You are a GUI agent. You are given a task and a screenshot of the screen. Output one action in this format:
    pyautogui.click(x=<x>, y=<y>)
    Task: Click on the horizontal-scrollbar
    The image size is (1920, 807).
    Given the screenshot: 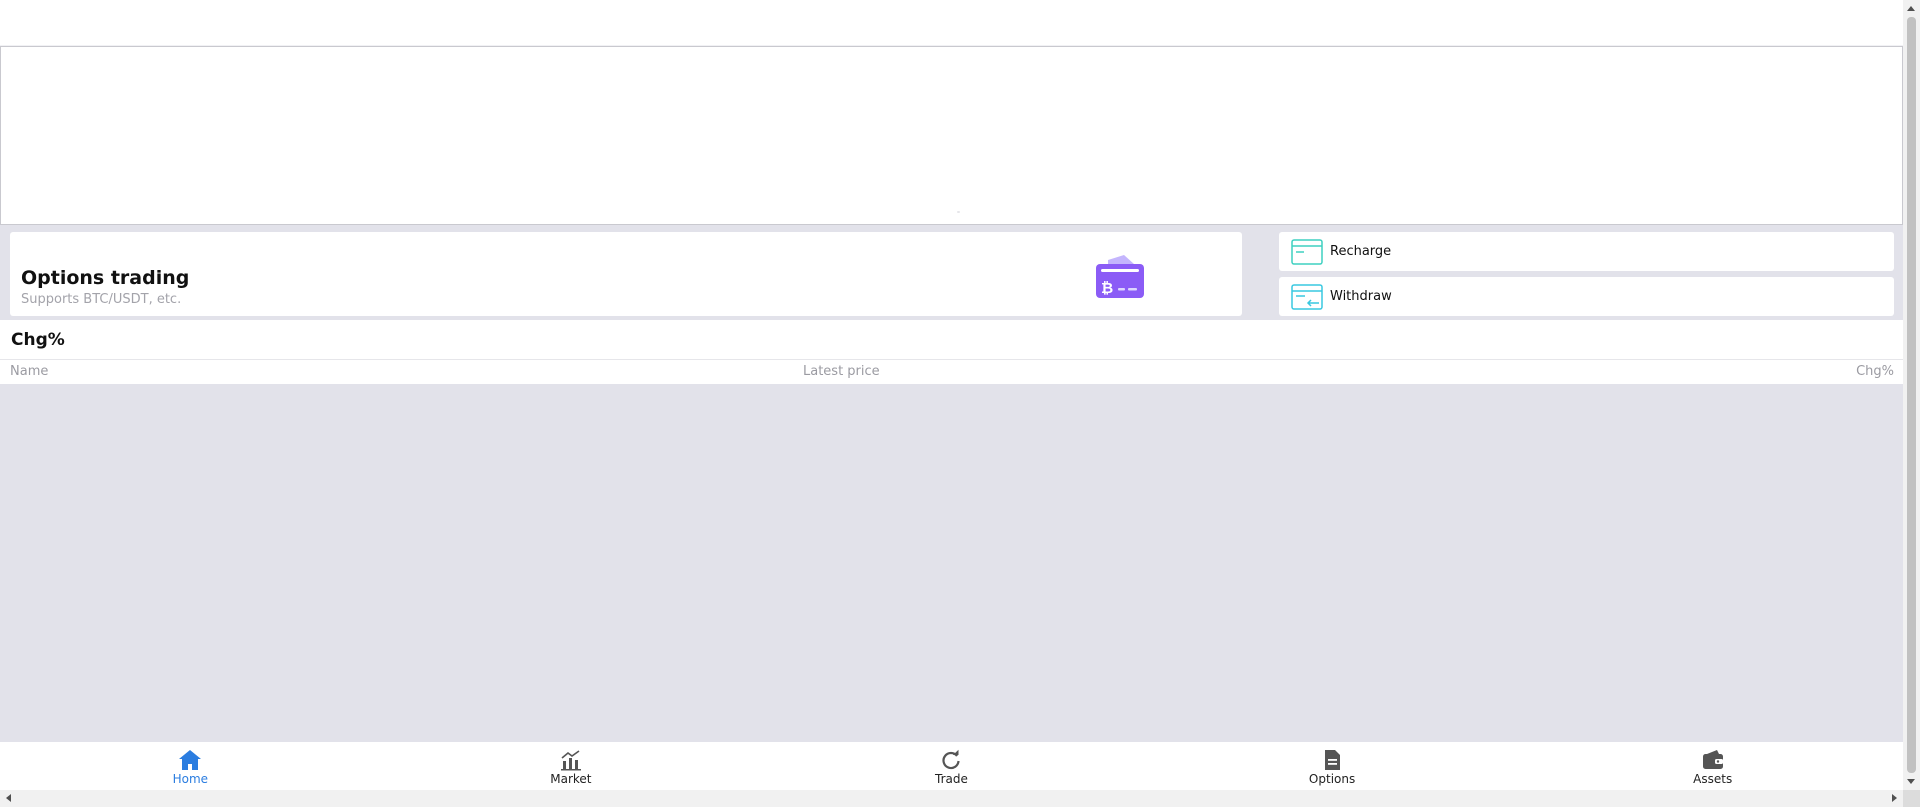 What is the action you would take?
    pyautogui.click(x=951, y=798)
    